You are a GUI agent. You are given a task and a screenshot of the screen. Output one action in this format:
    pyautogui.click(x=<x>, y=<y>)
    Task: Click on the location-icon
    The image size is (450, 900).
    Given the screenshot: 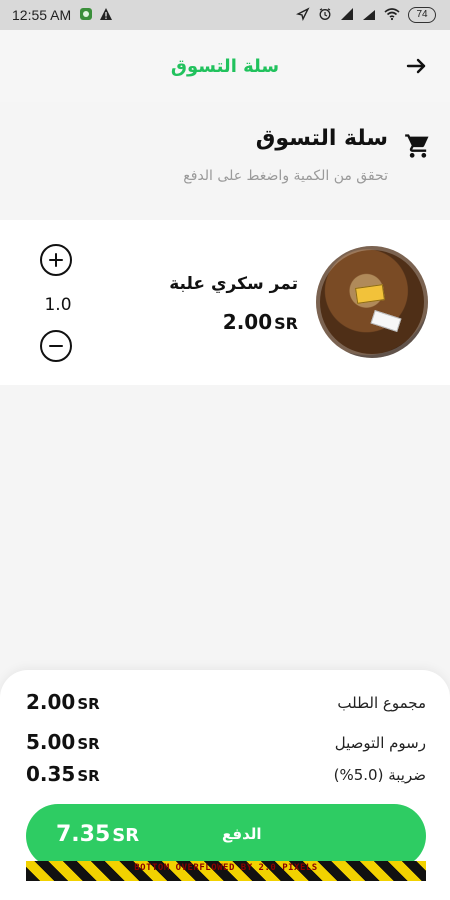 What is the action you would take?
    pyautogui.click(x=302, y=15)
    